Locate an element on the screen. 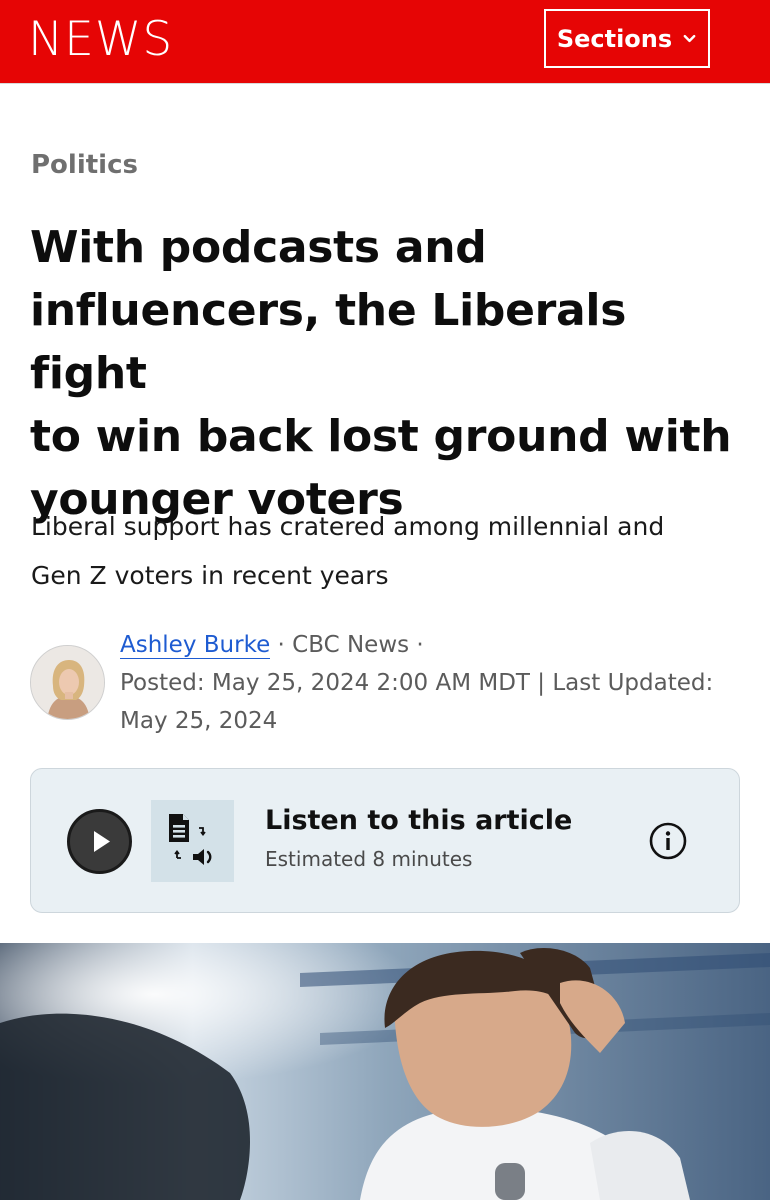  author-photo-icon is located at coordinates (67, 682).